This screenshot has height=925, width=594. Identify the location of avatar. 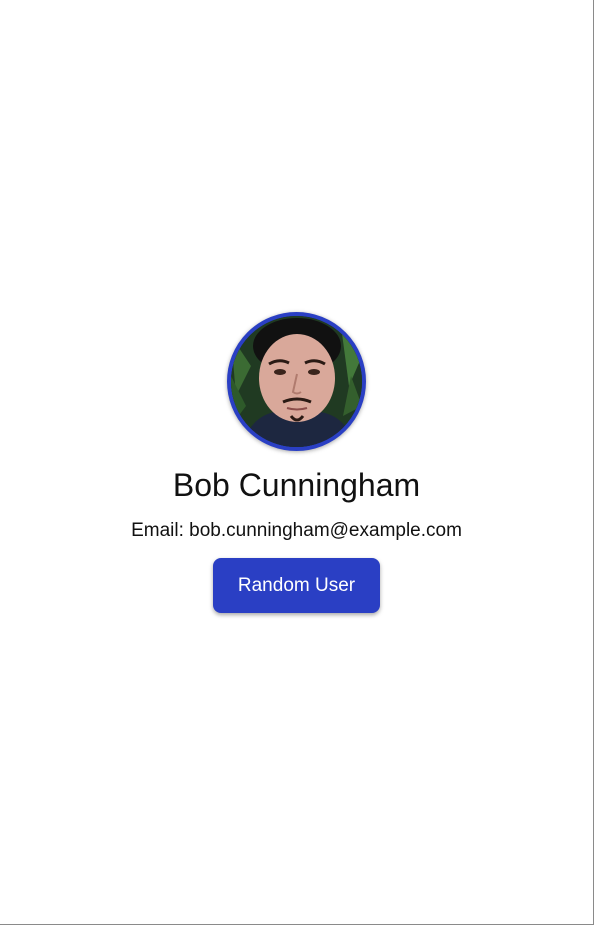
(296, 381).